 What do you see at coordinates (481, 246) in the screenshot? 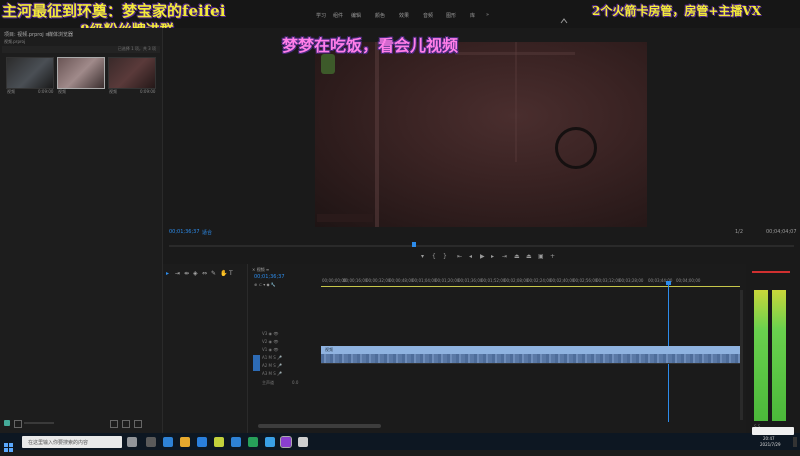
I see `playhead-scrubber` at bounding box center [481, 246].